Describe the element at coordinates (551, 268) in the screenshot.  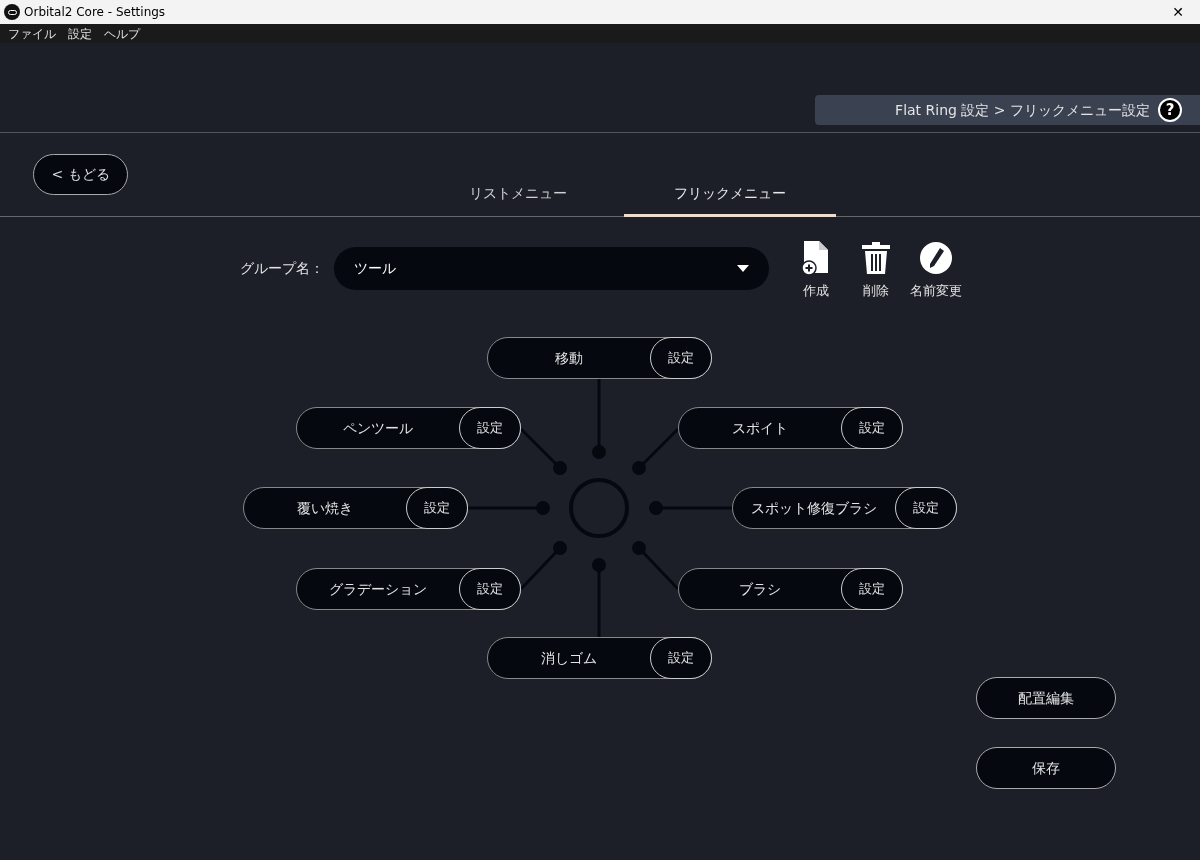
I see `group-dropdown: ツール` at that location.